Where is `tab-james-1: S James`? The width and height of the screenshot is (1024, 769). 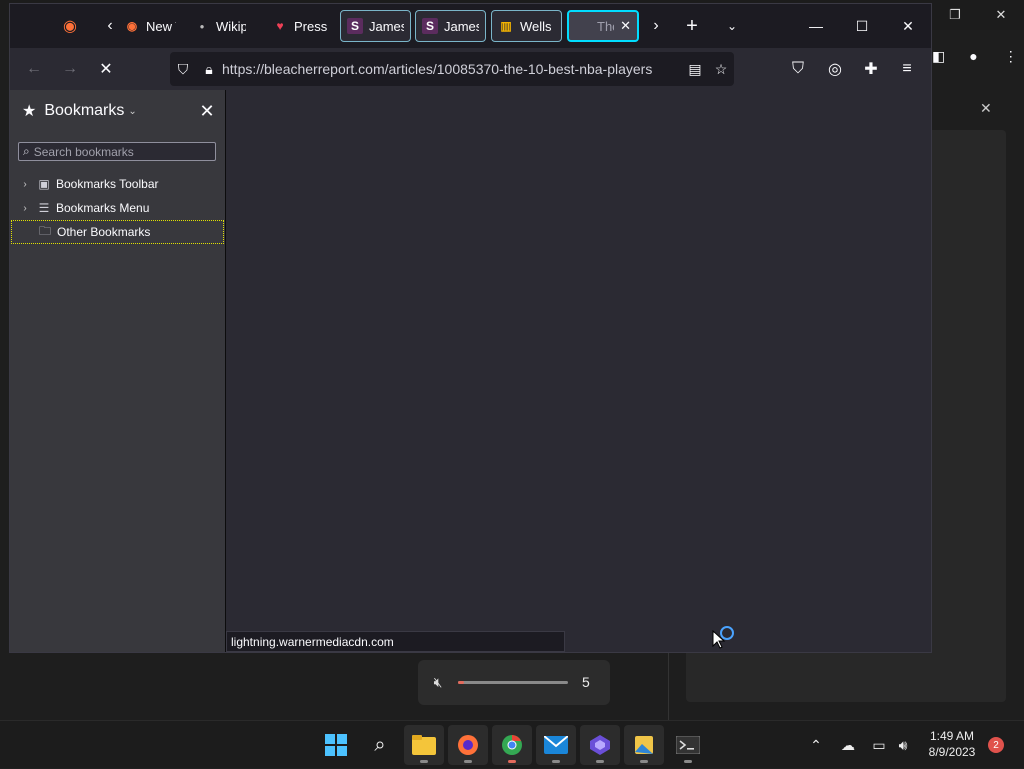 tab-james-1: S James is located at coordinates (375, 26).